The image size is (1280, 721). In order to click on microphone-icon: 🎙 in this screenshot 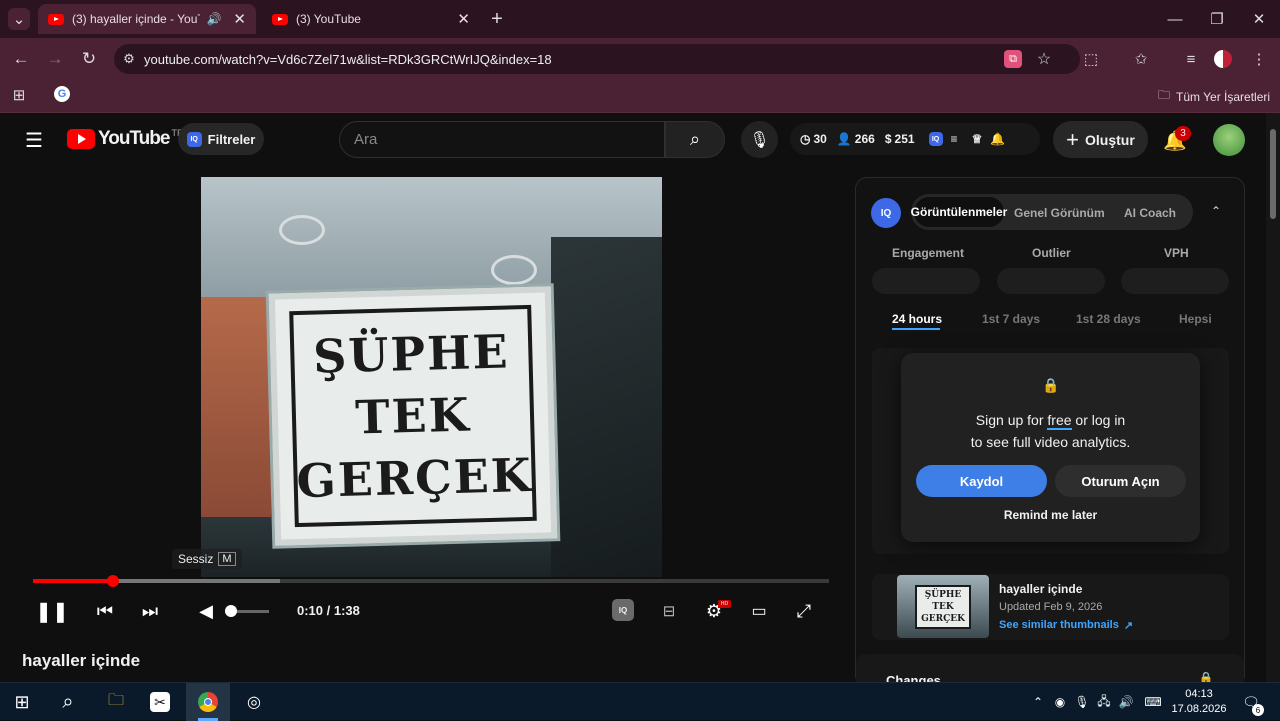, I will do `click(759, 139)`.